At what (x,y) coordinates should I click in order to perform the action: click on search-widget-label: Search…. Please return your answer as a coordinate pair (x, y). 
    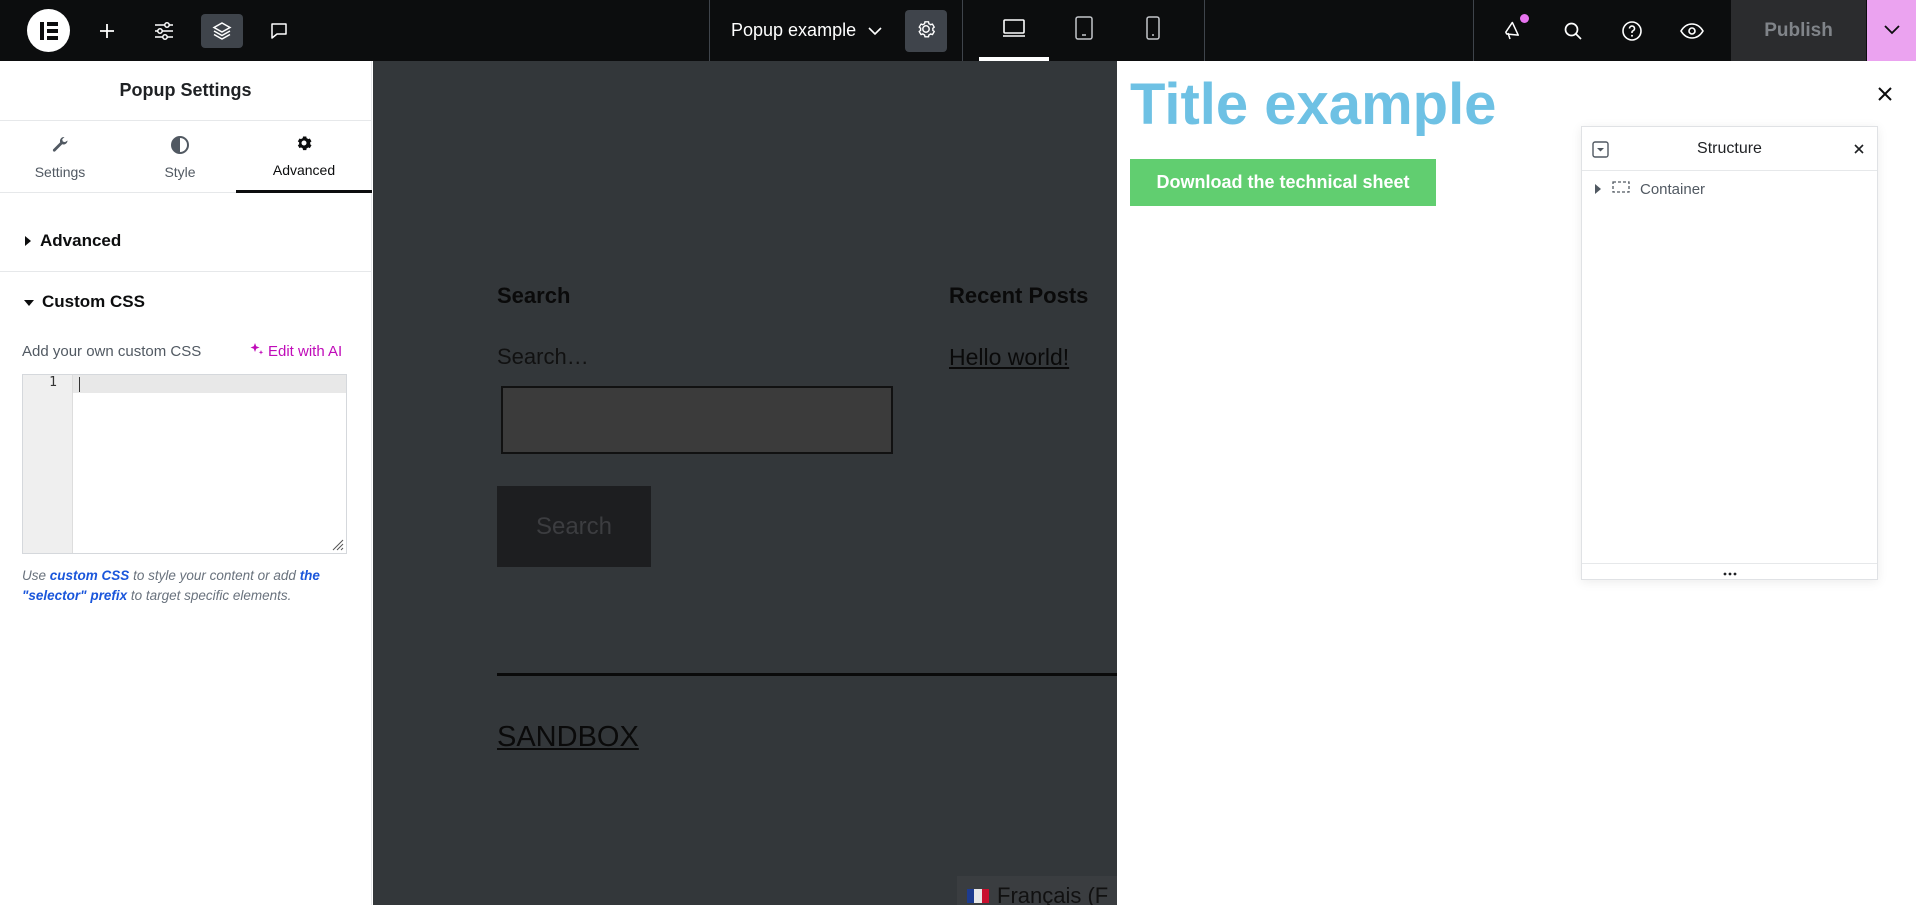
    Looking at the image, I should click on (543, 356).